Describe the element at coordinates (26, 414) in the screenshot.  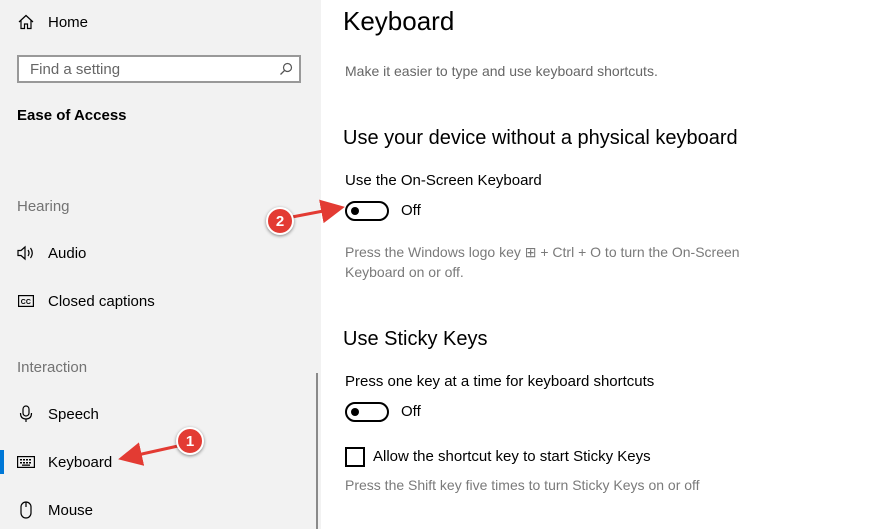
I see `microphone-icon` at that location.